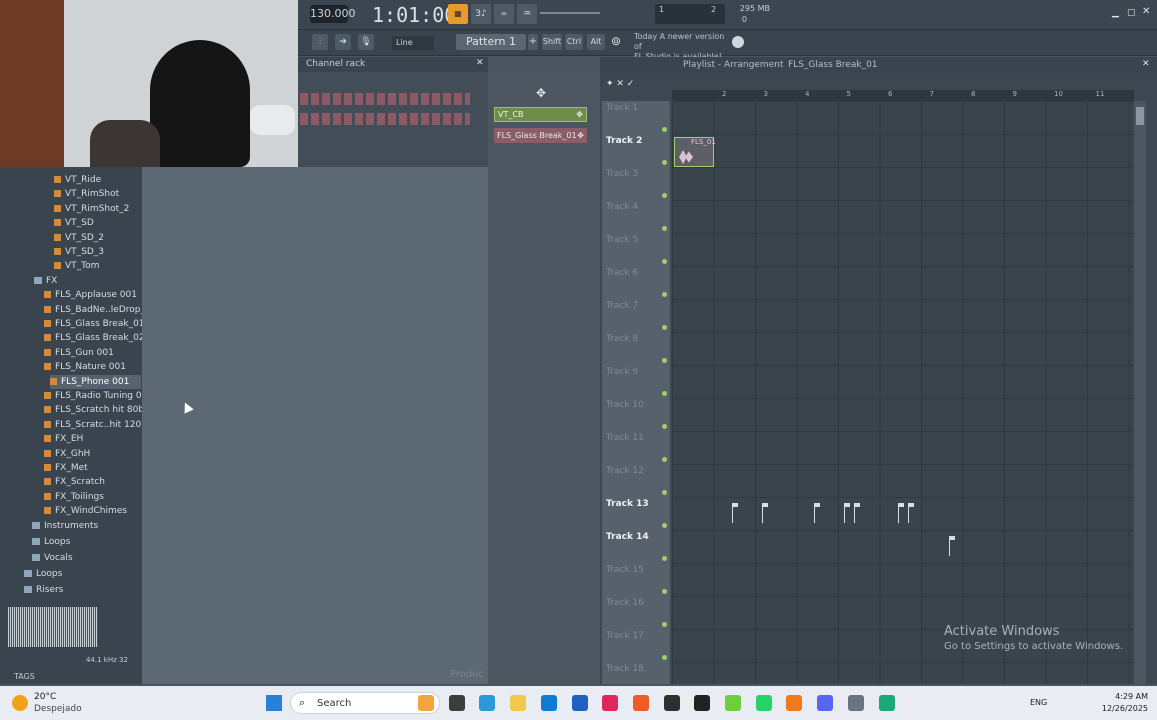 The image size is (1157, 720). What do you see at coordinates (79, 238) in the screenshot?
I see `browser-file: VT_SD_2` at bounding box center [79, 238].